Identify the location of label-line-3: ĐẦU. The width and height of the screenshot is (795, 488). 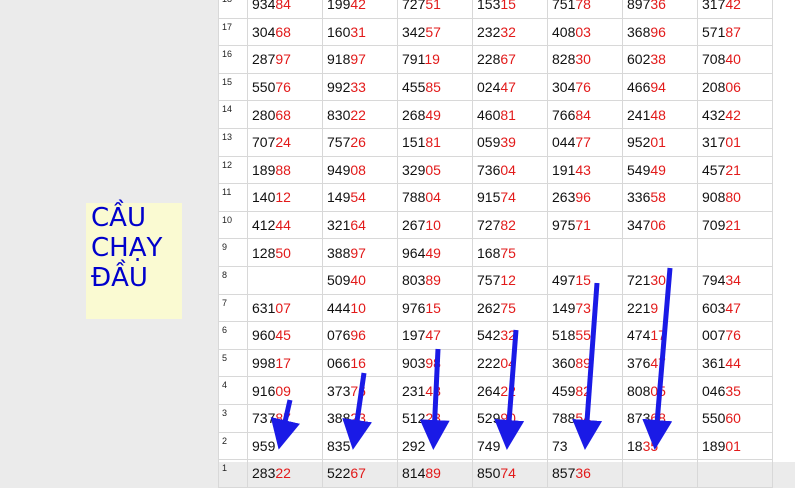
(119, 278).